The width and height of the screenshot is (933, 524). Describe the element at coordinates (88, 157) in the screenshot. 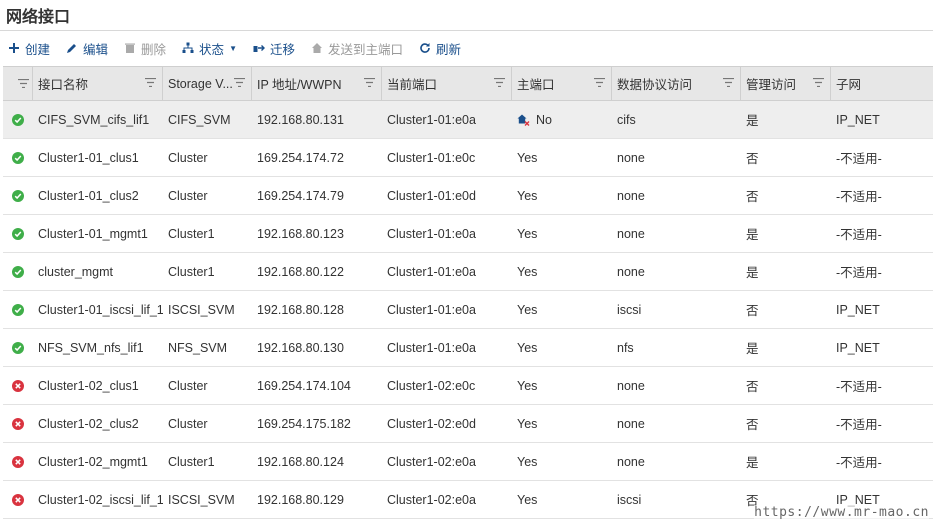

I see `cell-interface-name: Cluster1-01_clus1` at that location.